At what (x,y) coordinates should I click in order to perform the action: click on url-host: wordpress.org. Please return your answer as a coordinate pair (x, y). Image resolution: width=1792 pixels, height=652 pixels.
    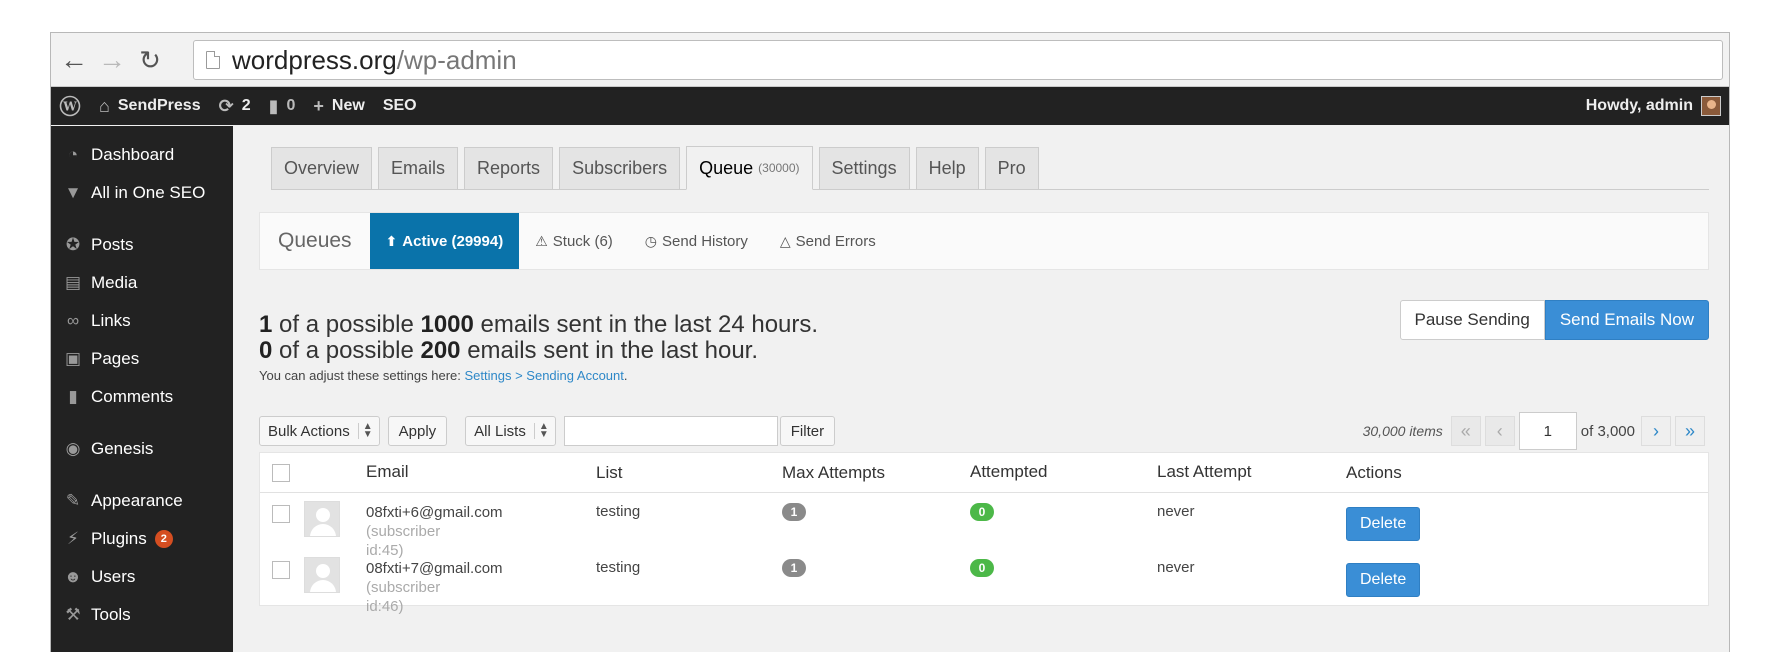
    Looking at the image, I should click on (314, 59).